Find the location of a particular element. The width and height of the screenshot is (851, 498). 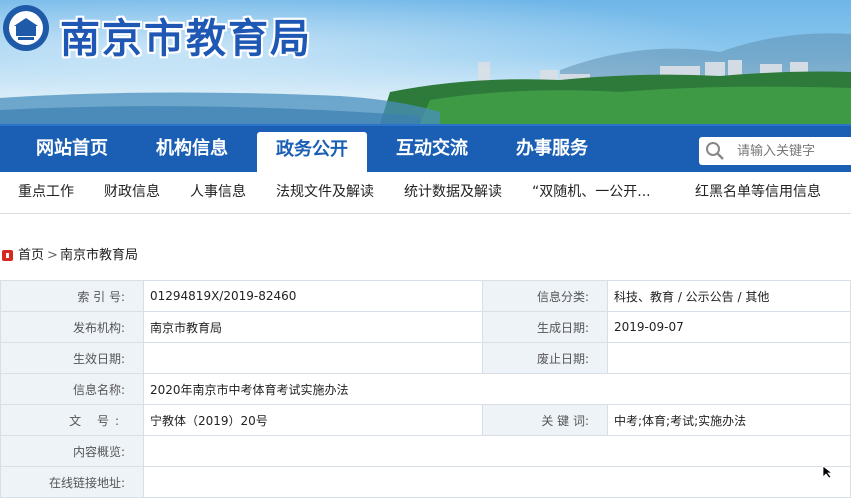

table-row: 在线链接地址: is located at coordinates (425, 482).